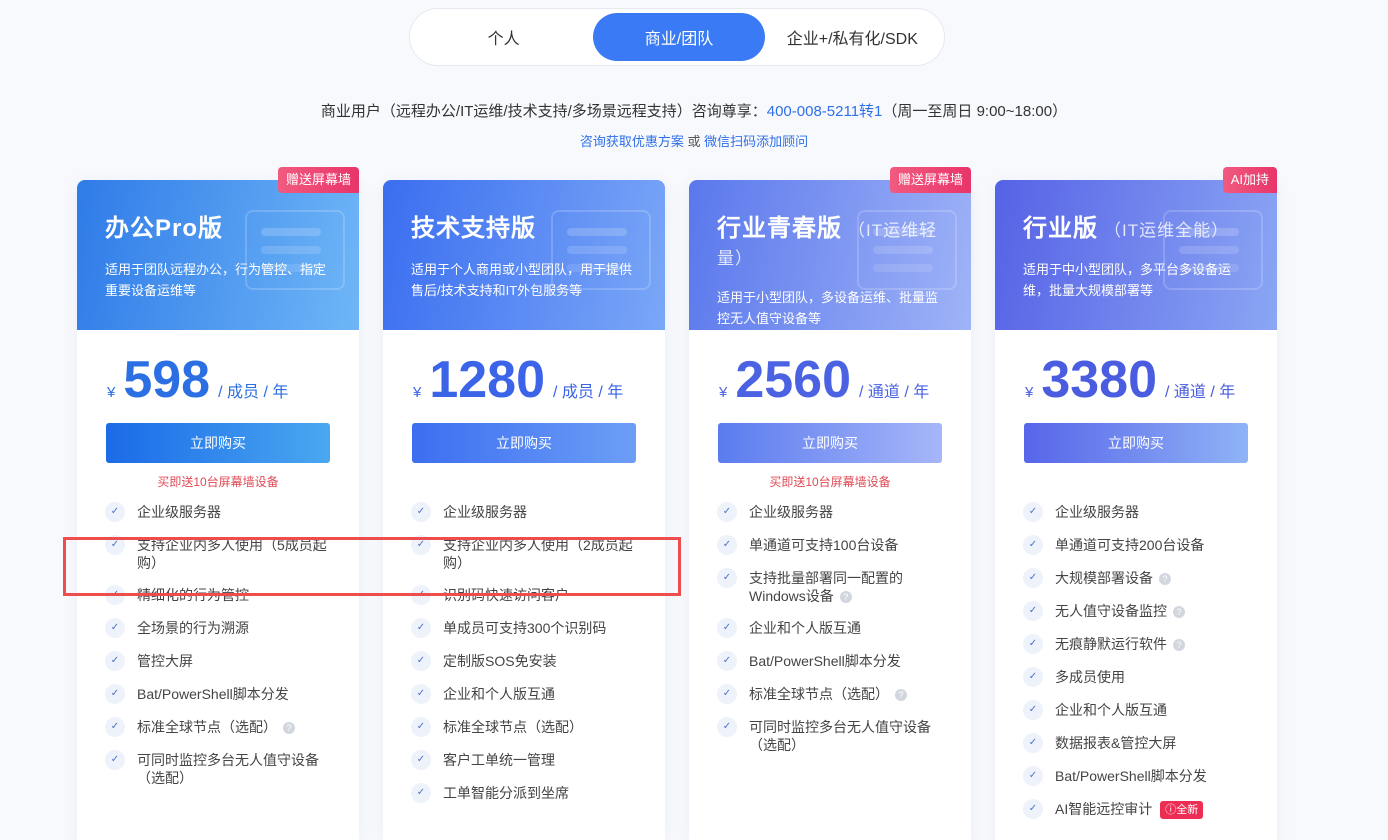 This screenshot has width=1388, height=840. I want to click on feature-item: ✓ 大规模部署设备?, so click(1139, 578).